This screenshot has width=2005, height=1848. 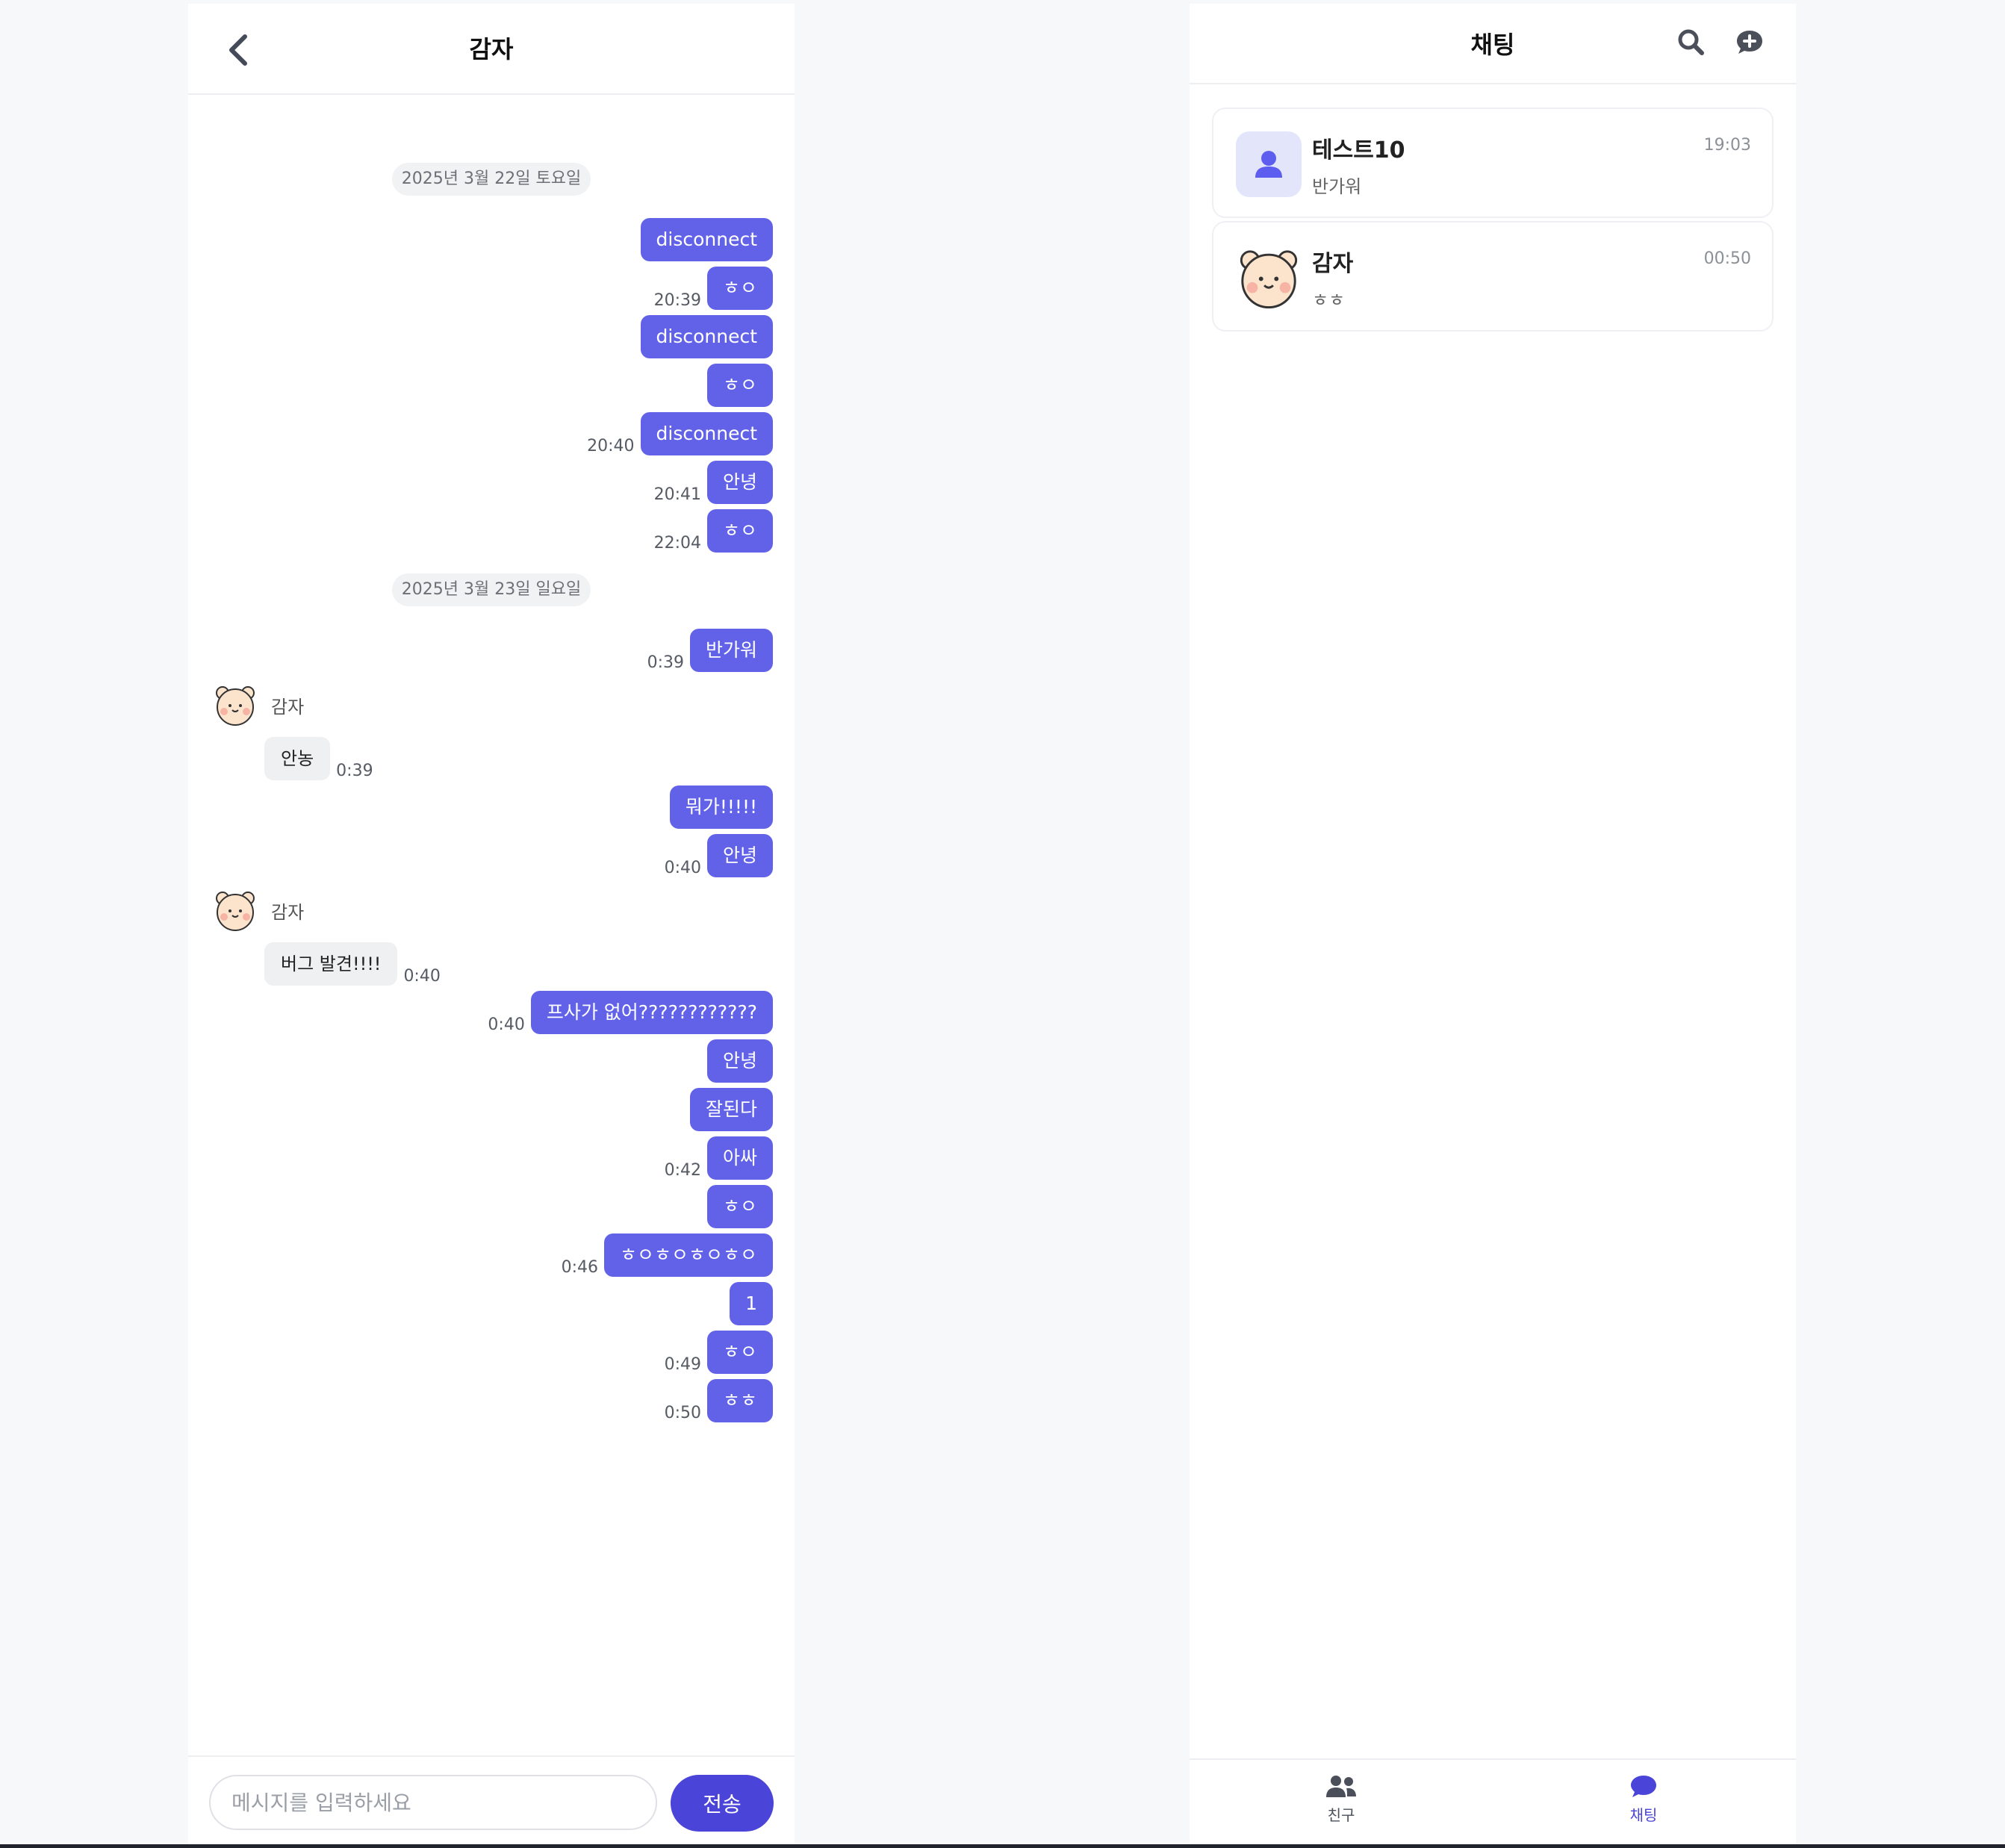 I want to click on chat-bubble-icon, so click(x=1643, y=1786).